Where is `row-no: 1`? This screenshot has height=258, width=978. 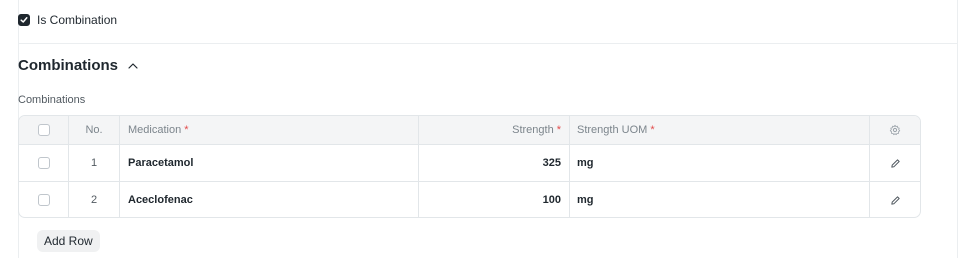
row-no: 1 is located at coordinates (94, 163).